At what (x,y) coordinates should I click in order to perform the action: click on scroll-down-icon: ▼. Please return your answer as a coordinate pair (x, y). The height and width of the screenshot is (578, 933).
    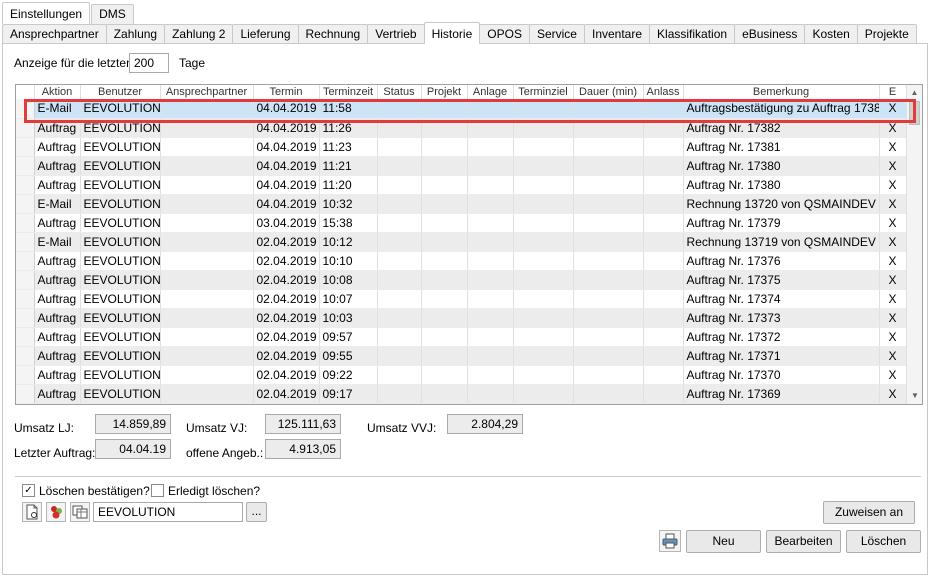
    Looking at the image, I should click on (914, 396).